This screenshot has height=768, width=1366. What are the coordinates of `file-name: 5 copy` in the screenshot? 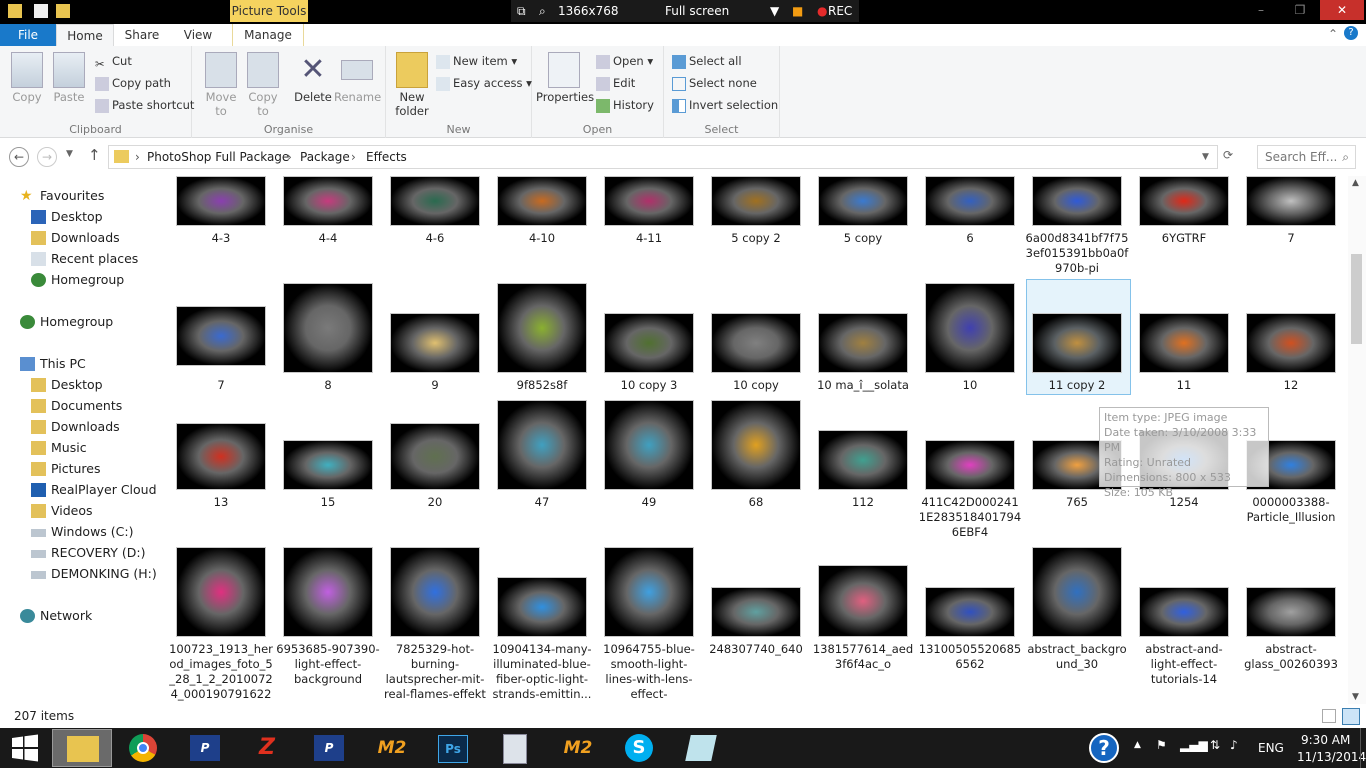 It's located at (863, 238).